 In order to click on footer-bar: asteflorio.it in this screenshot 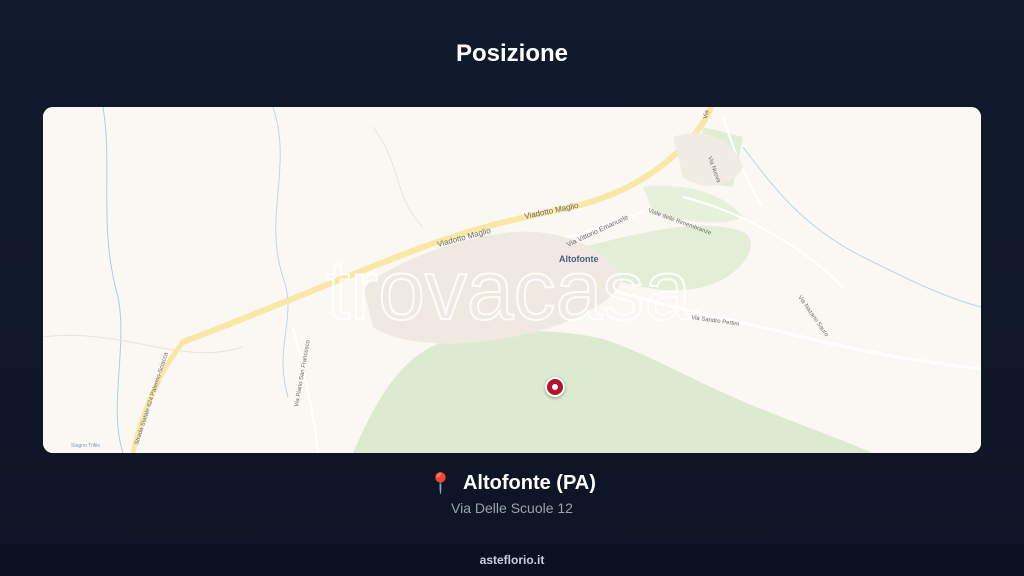, I will do `click(512, 560)`.